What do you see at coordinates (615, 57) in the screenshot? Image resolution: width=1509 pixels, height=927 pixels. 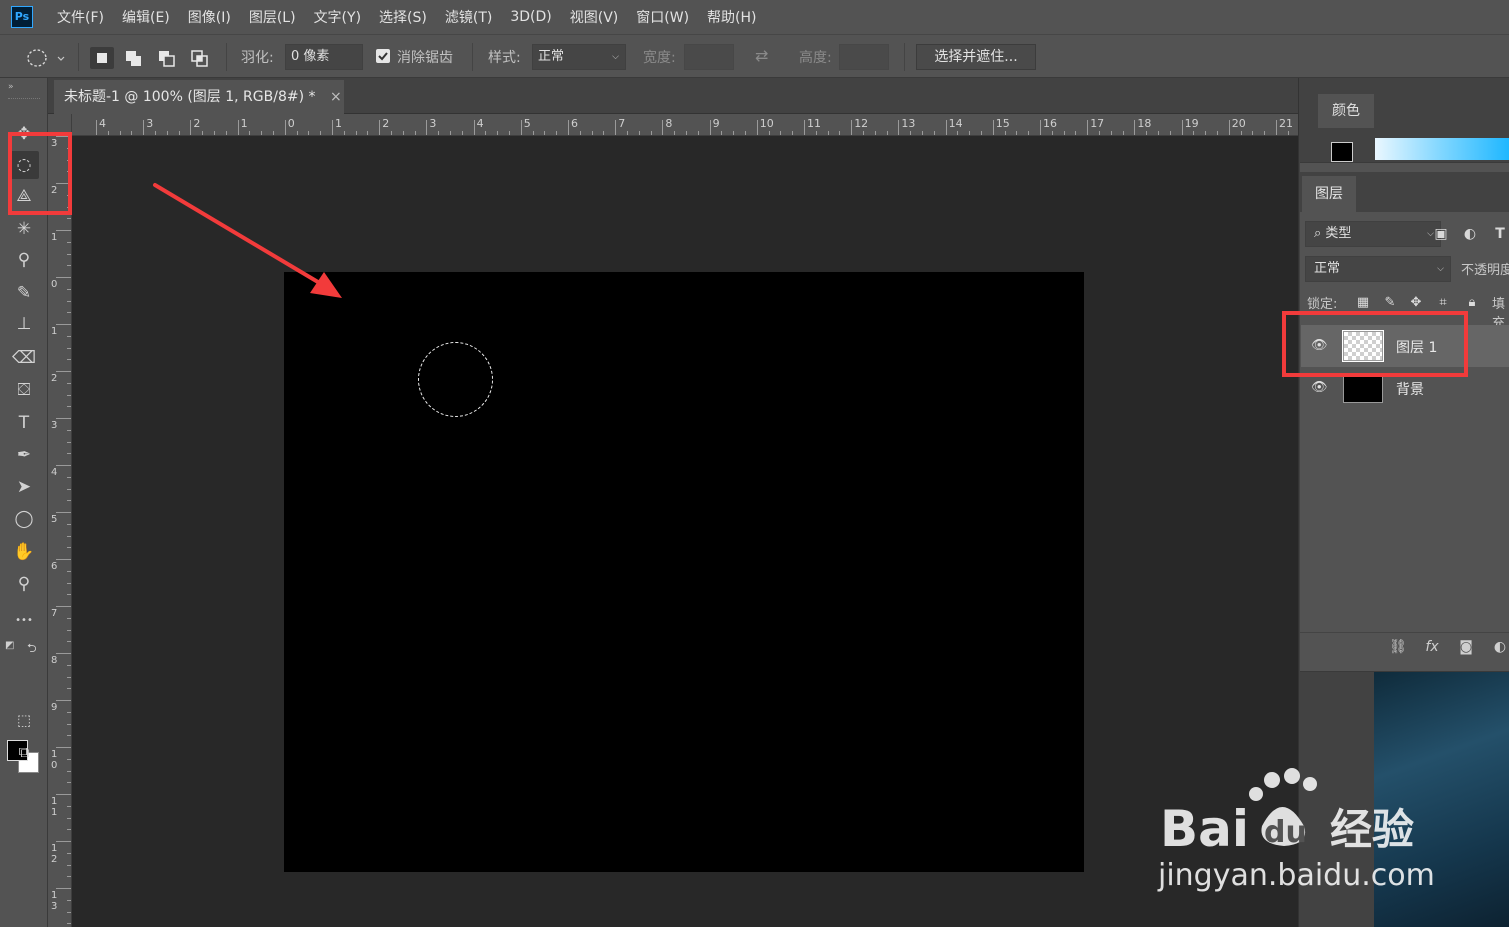 I see `chevron-down-icon: ⌵` at bounding box center [615, 57].